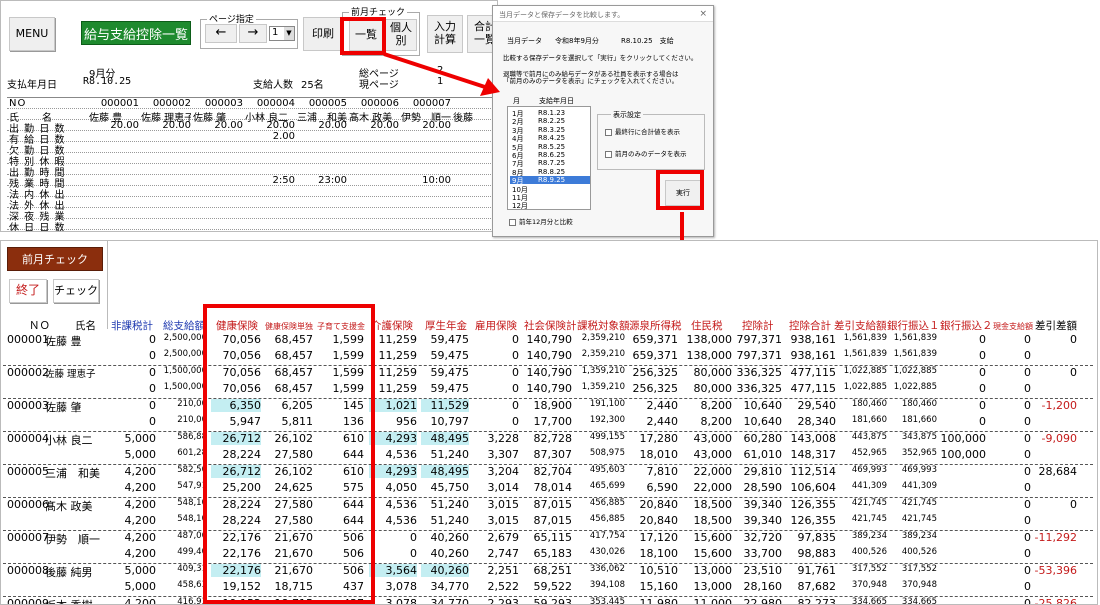 This screenshot has width=1100, height=605. What do you see at coordinates (28, 291) in the screenshot?
I see `end-button: 終了` at bounding box center [28, 291].